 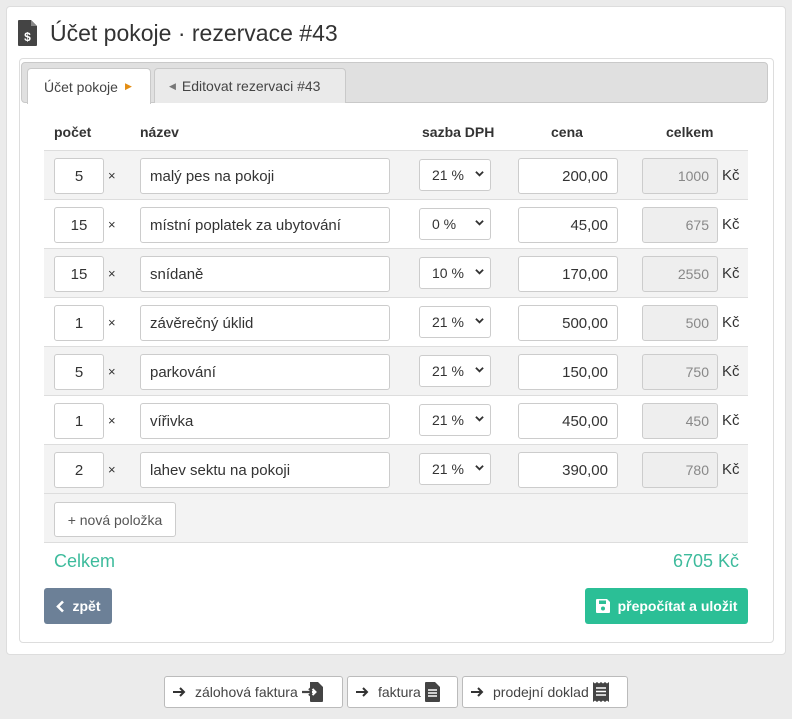 I want to click on footer-label: faktura, so click(x=399, y=692).